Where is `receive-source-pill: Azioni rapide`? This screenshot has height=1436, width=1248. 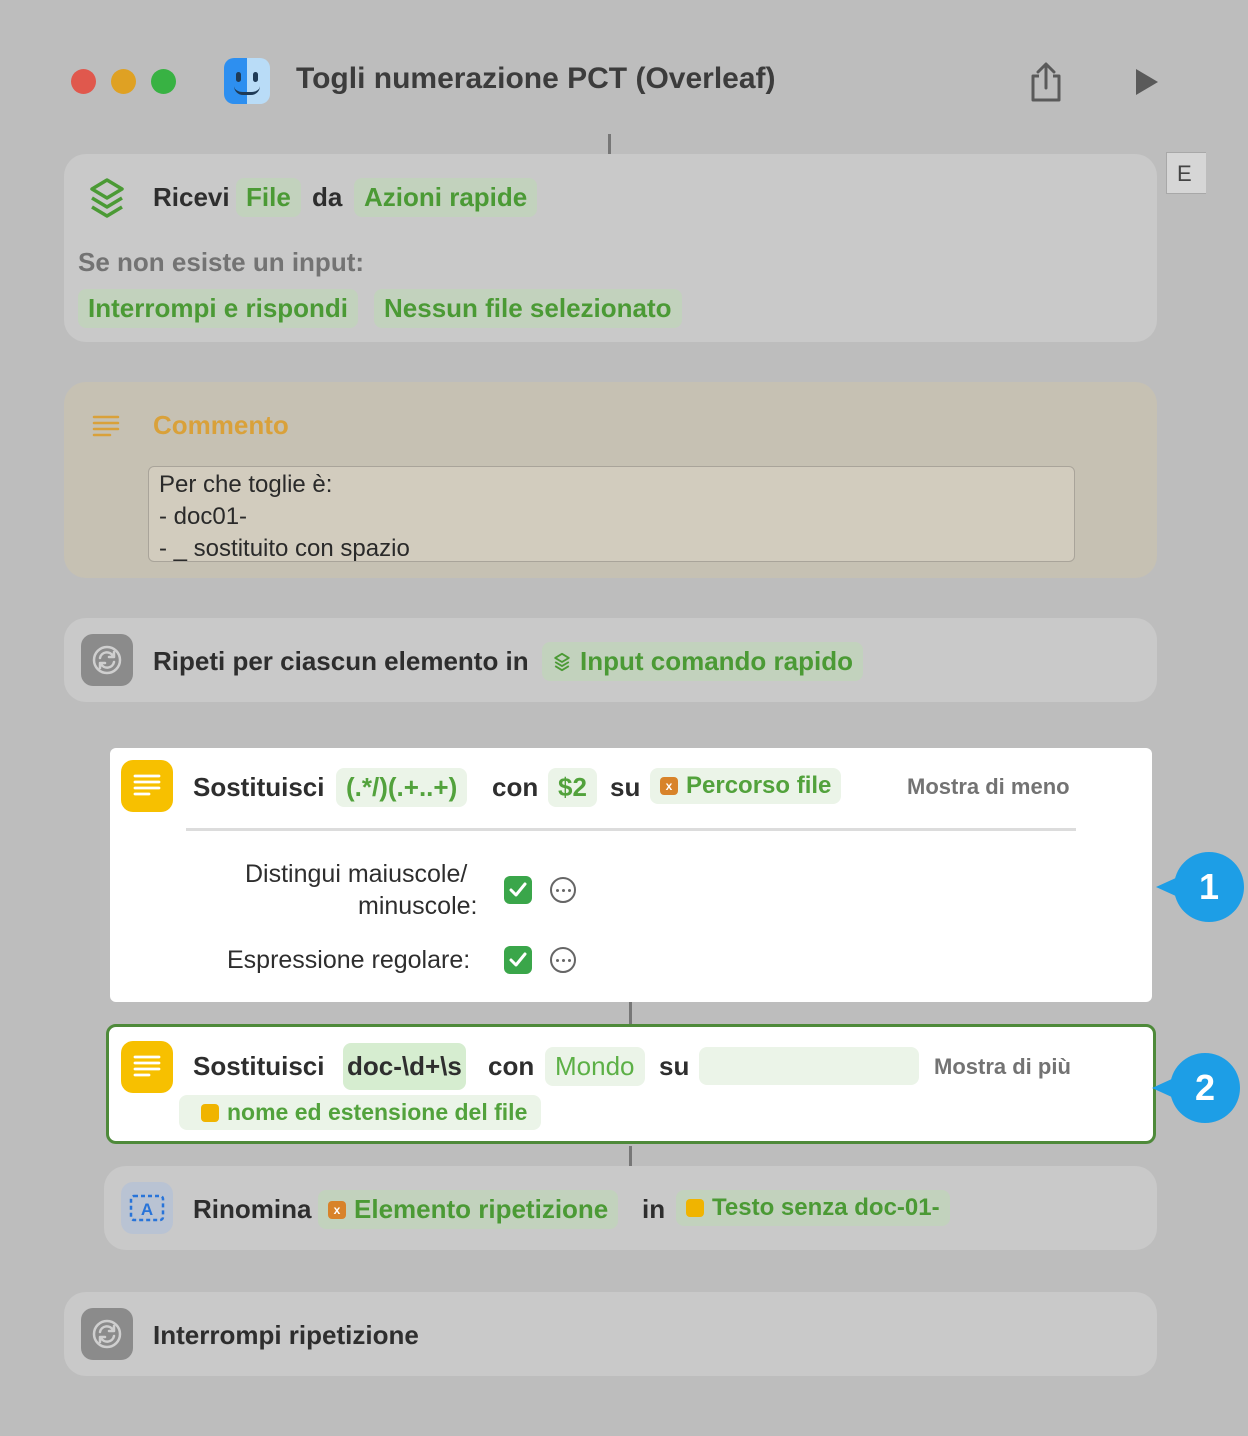 receive-source-pill: Azioni rapide is located at coordinates (446, 197).